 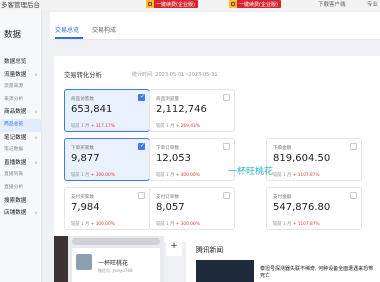 I want to click on sidebar-item-label: 直播数据, so click(x=15, y=162).